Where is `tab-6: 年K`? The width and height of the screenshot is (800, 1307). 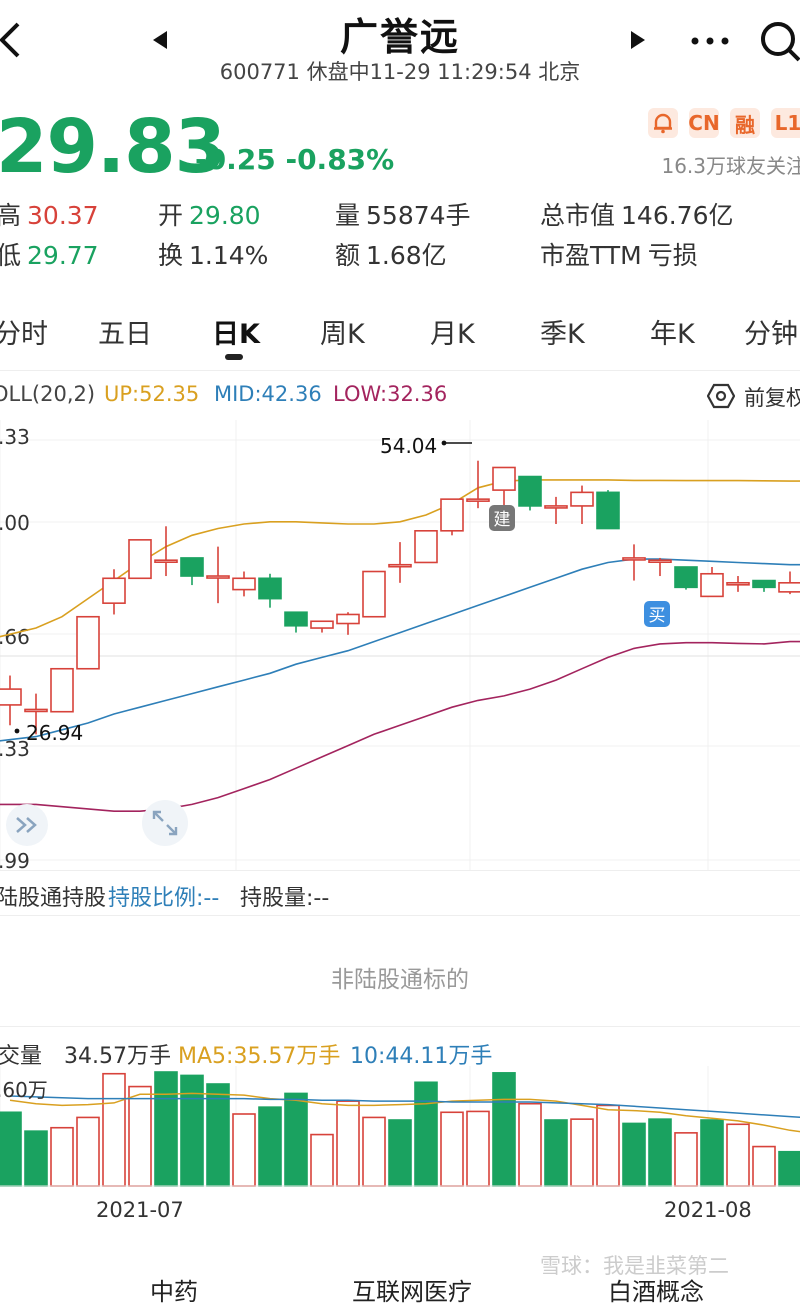 tab-6: 年K is located at coordinates (672, 331).